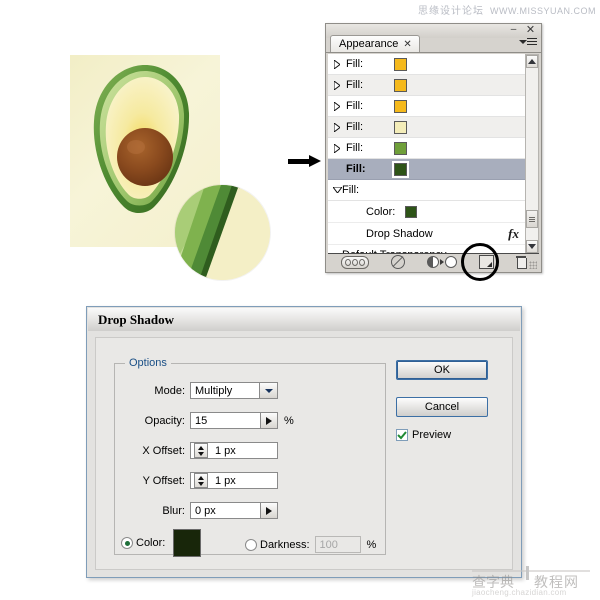 The height and width of the screenshot is (600, 600). What do you see at coordinates (521, 262) in the screenshot?
I see `delete-selected-item-icon` at bounding box center [521, 262].